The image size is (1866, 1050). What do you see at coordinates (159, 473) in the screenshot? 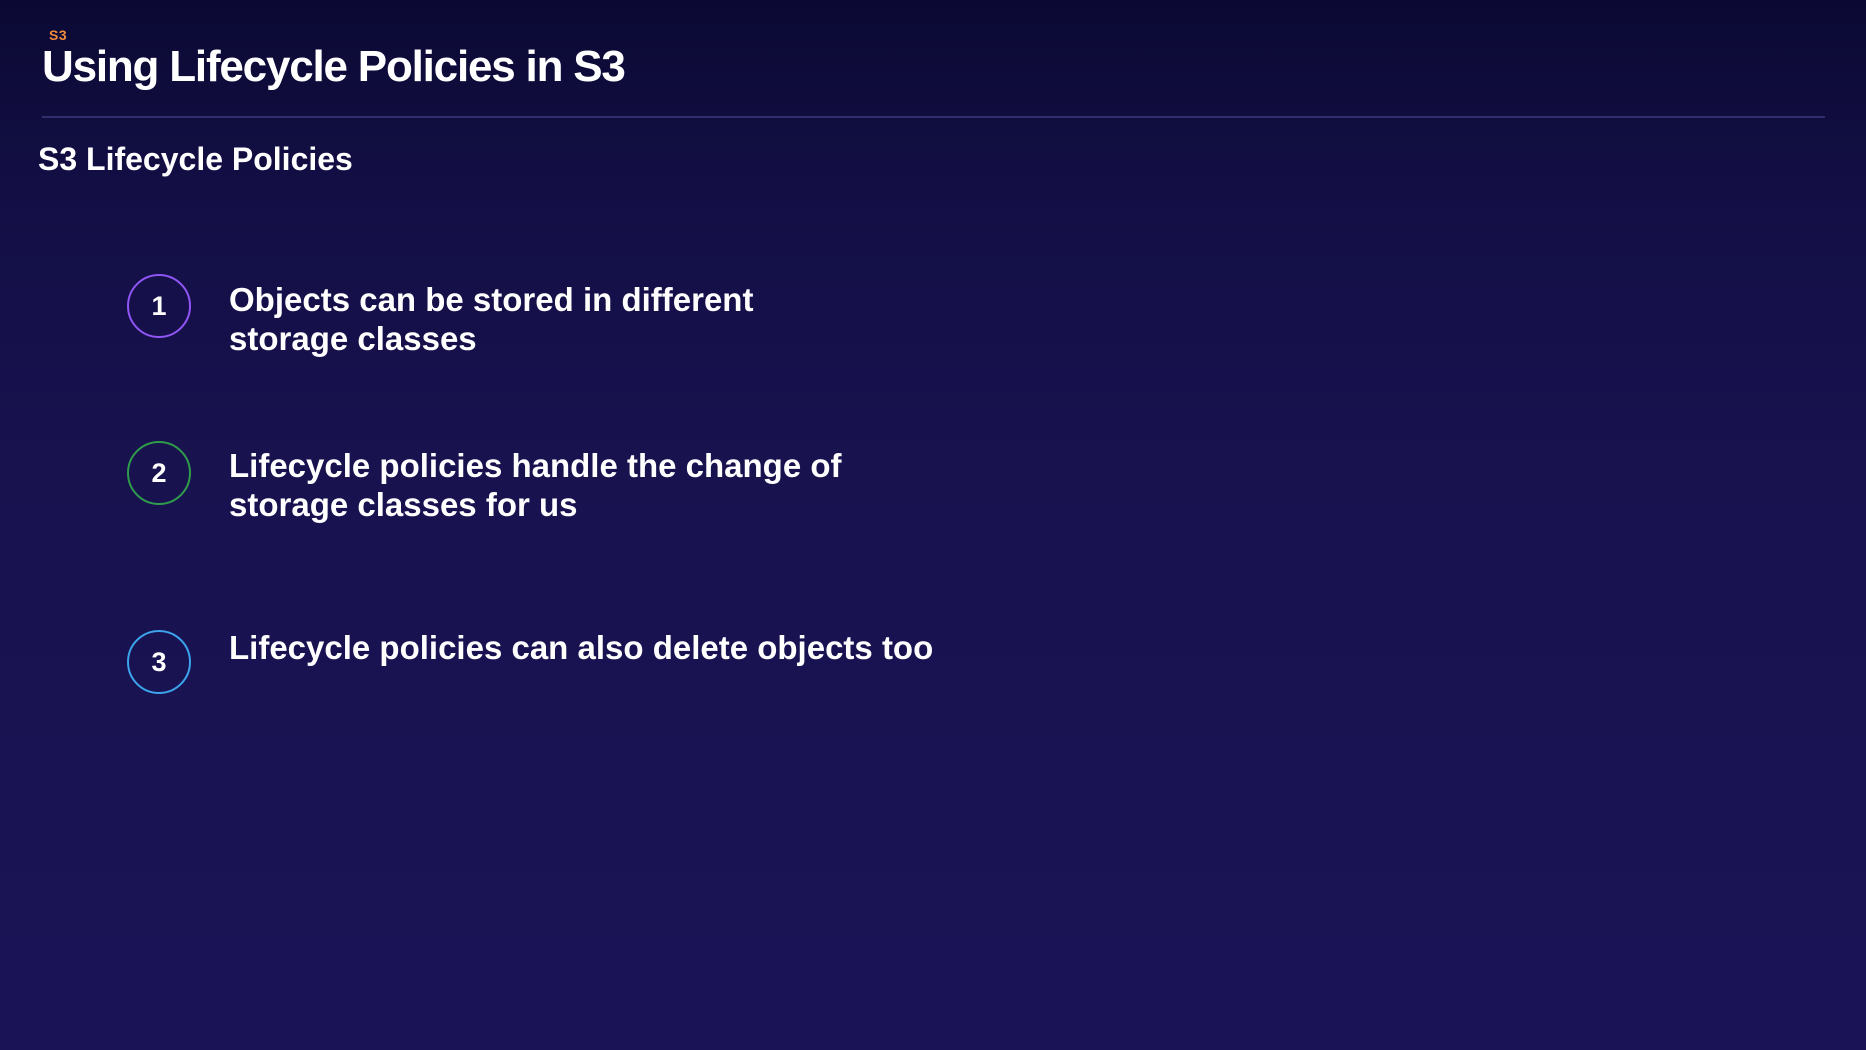
I see `number-badge: 2` at bounding box center [159, 473].